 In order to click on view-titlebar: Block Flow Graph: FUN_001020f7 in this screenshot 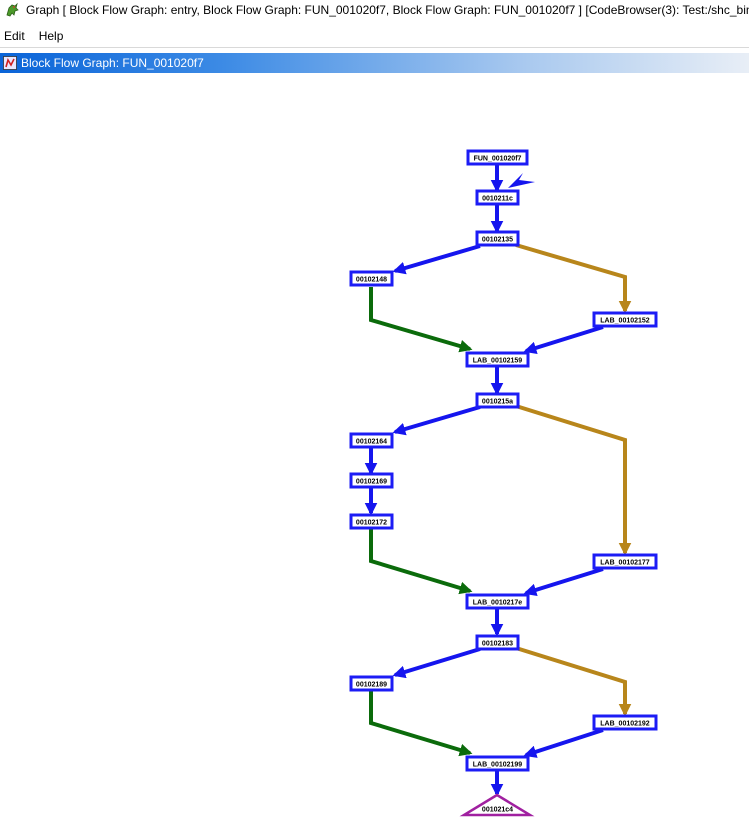, I will do `click(374, 63)`.